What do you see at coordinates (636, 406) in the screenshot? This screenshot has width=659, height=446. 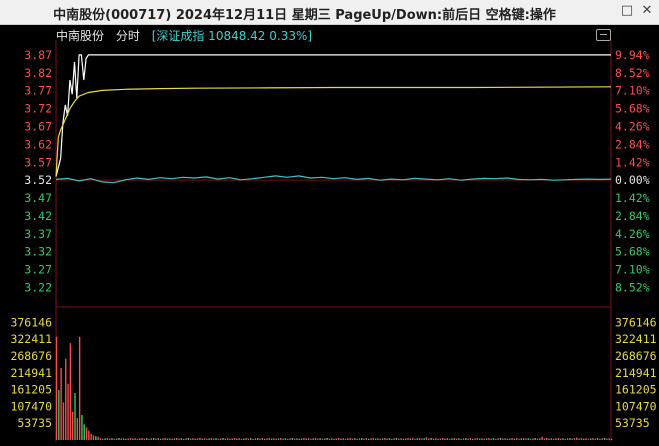 I see `volume-tick-label-right: 107470` at bounding box center [636, 406].